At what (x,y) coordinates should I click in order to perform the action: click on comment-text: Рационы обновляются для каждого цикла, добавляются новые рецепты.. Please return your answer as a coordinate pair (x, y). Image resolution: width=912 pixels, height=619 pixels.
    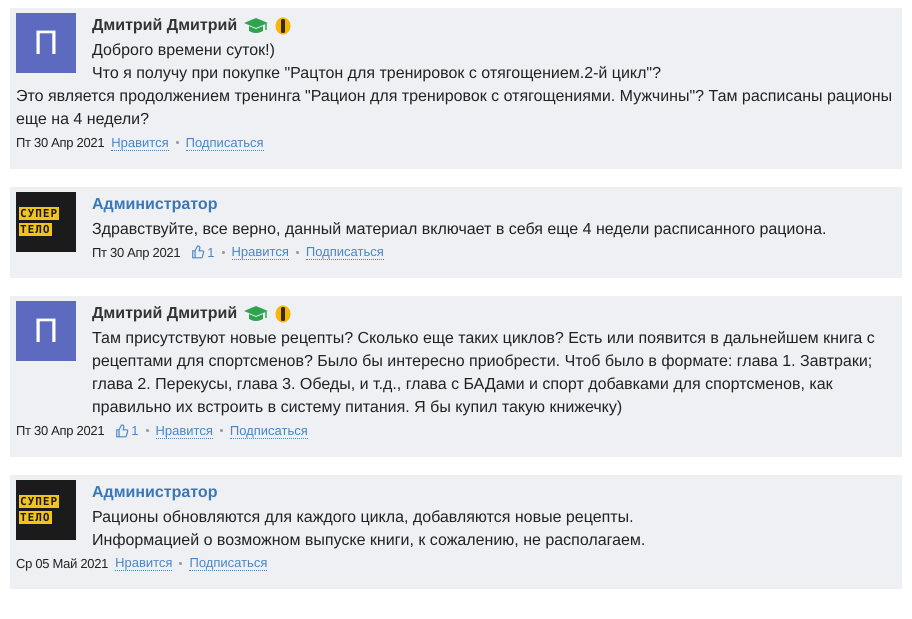
    Looking at the image, I should click on (363, 517).